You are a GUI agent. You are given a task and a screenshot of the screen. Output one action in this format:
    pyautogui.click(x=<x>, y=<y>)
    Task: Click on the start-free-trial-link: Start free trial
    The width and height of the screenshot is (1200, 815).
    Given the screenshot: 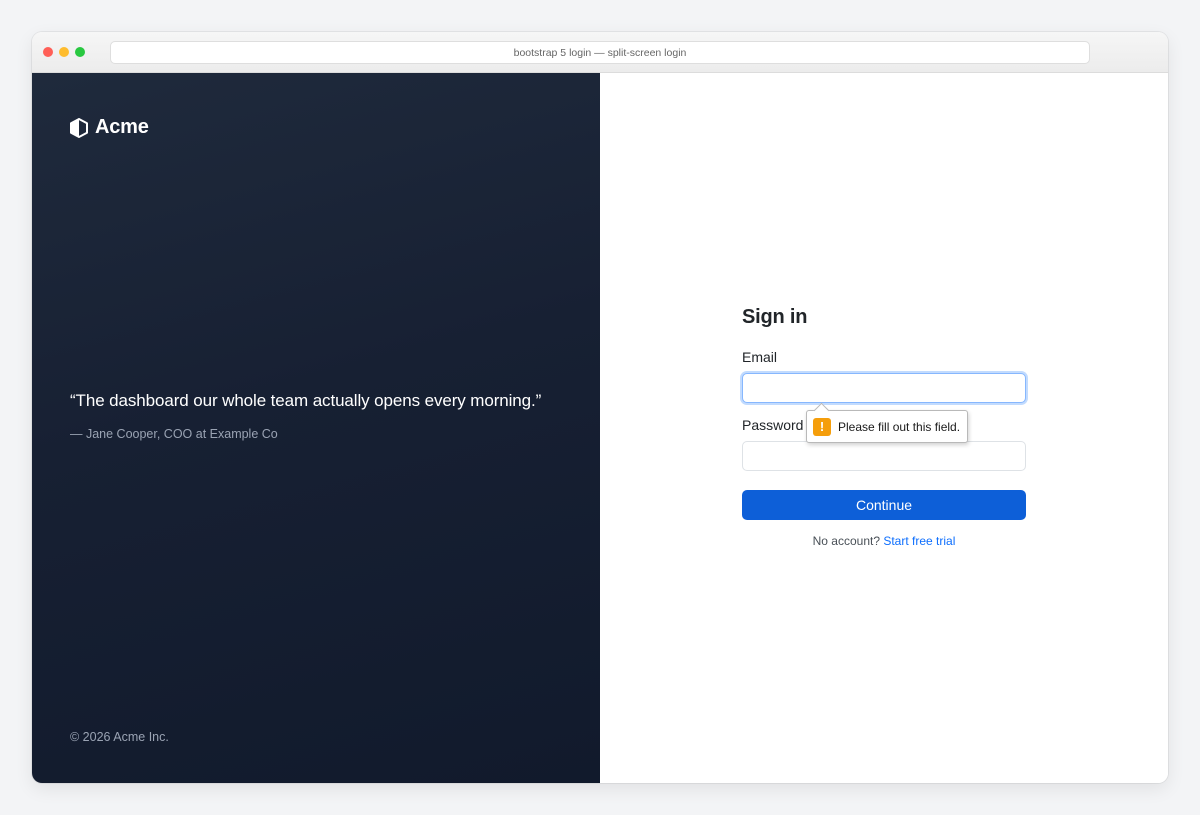 What is the action you would take?
    pyautogui.click(x=919, y=541)
    